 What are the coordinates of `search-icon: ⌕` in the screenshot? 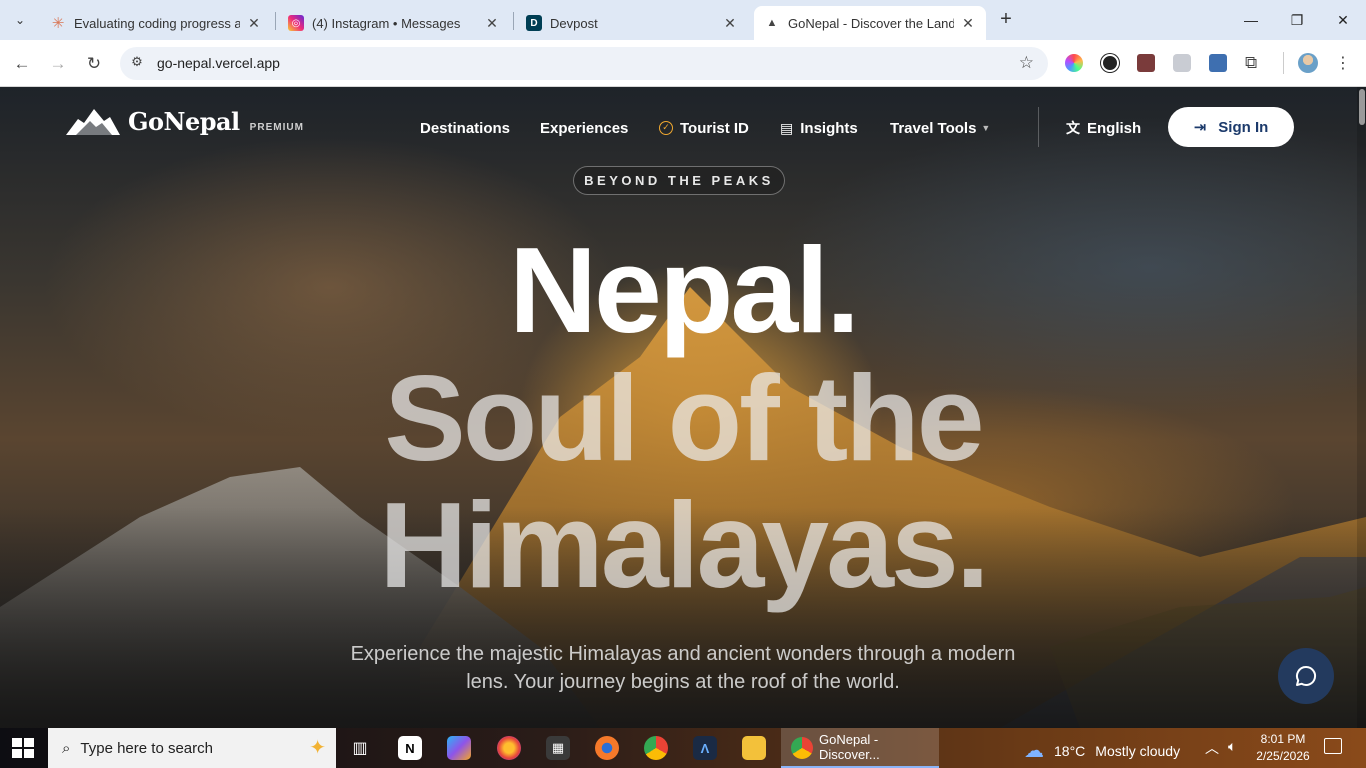 It's located at (66, 748).